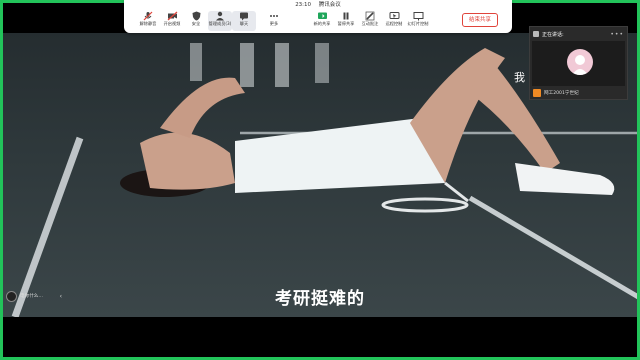  I want to click on participant-tile, so click(578, 63).